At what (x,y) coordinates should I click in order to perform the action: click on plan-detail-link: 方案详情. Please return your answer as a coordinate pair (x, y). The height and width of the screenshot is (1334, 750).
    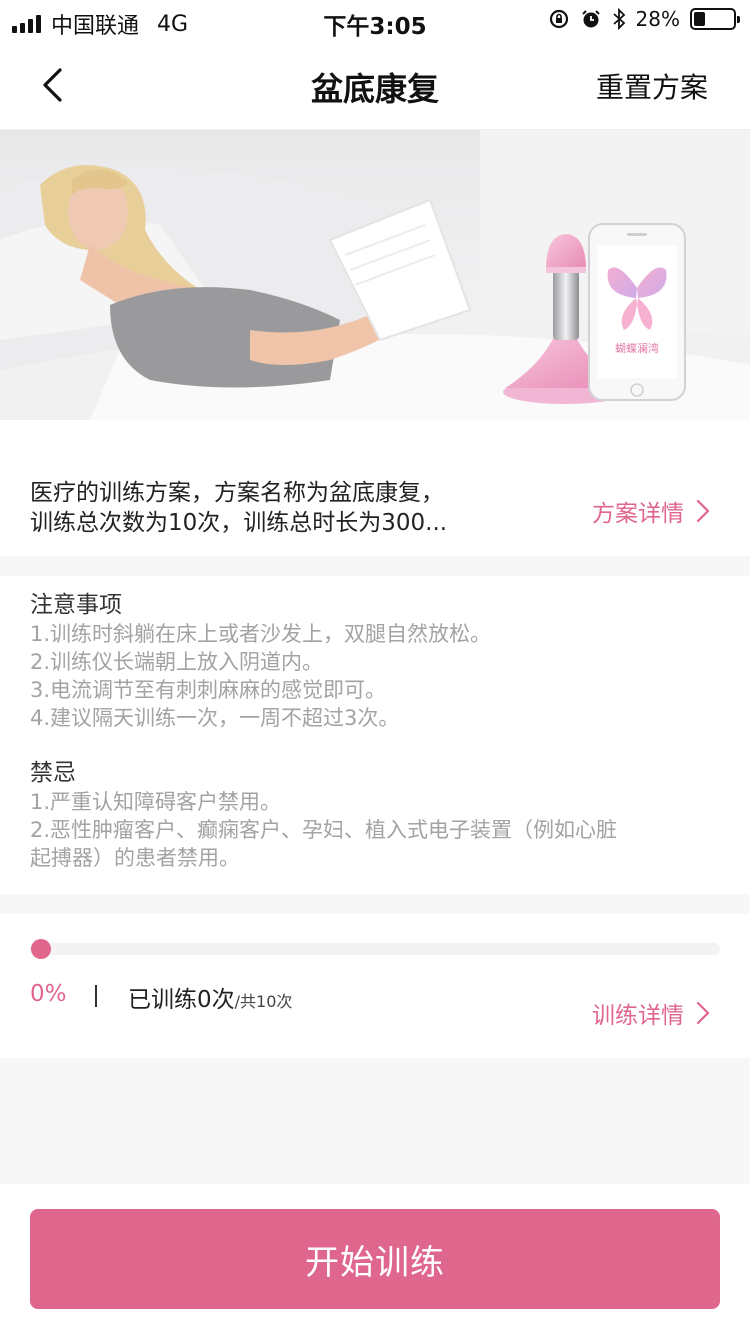
    Looking at the image, I should click on (651, 511).